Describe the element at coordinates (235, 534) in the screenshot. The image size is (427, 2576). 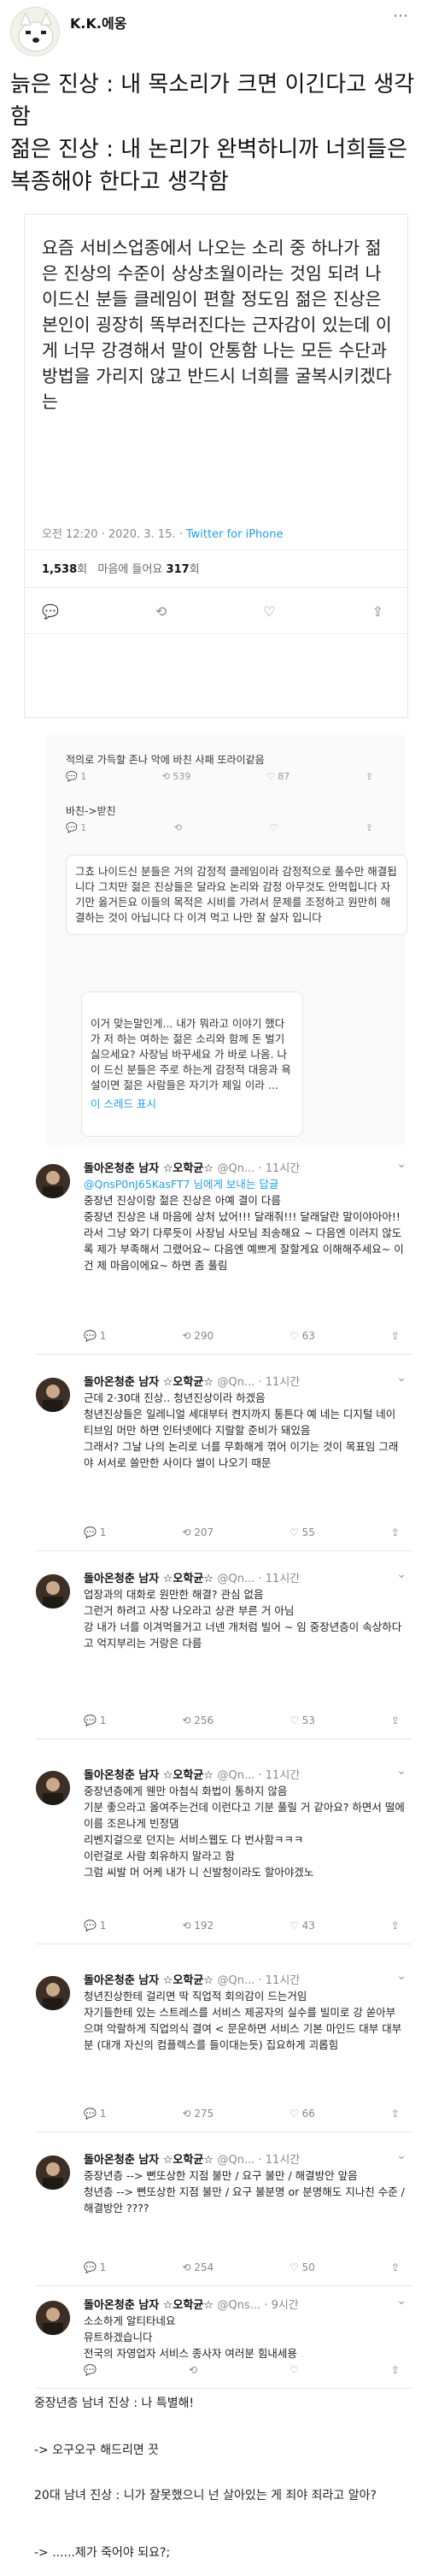
I see `tweet-source-link: Twitter for iPhone` at that location.